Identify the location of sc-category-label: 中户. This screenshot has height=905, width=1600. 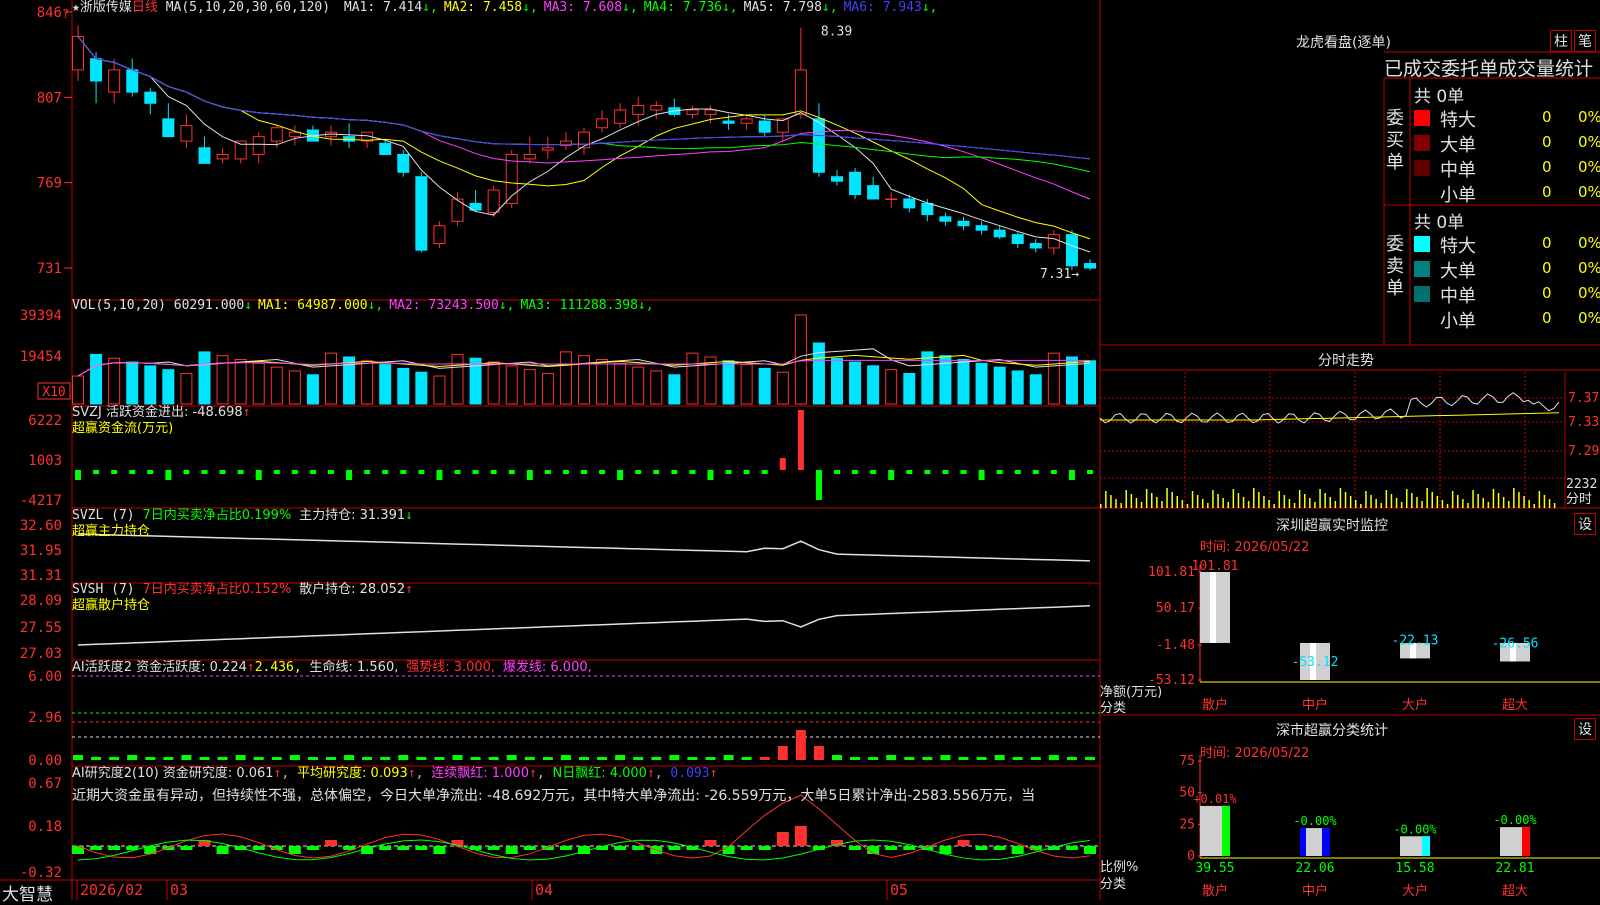
(1315, 891).